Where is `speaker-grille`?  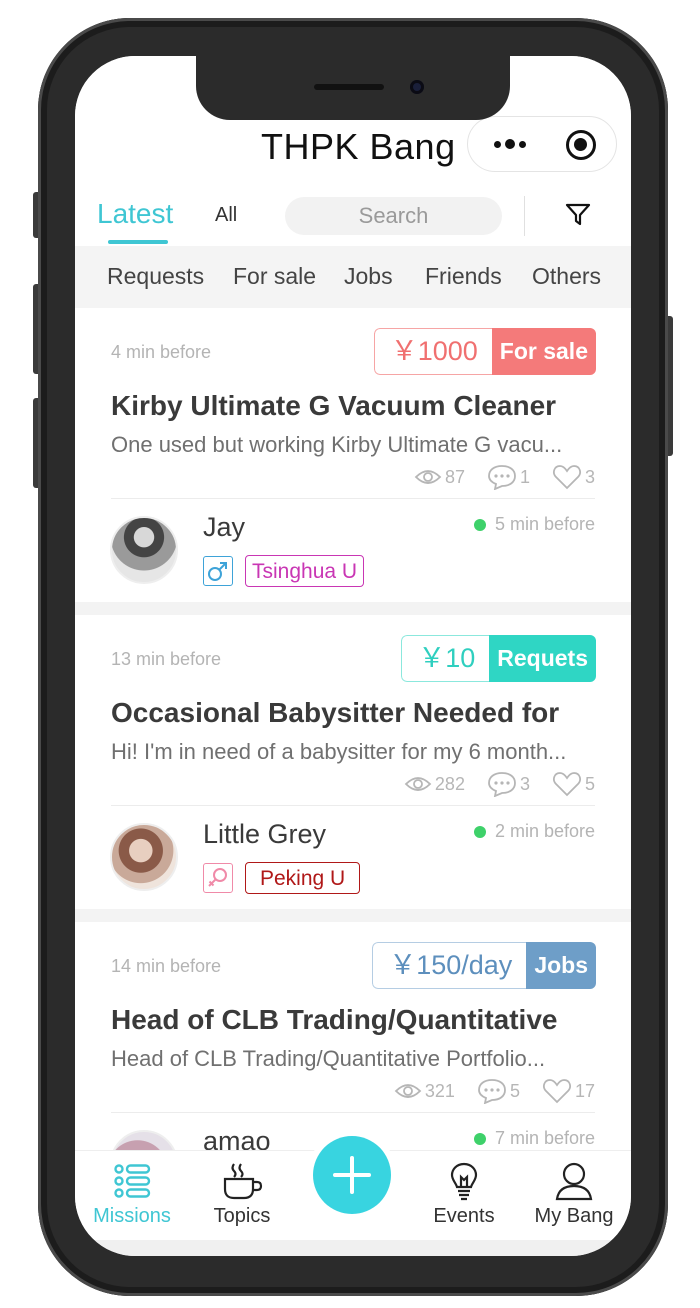
speaker-grille is located at coordinates (349, 87).